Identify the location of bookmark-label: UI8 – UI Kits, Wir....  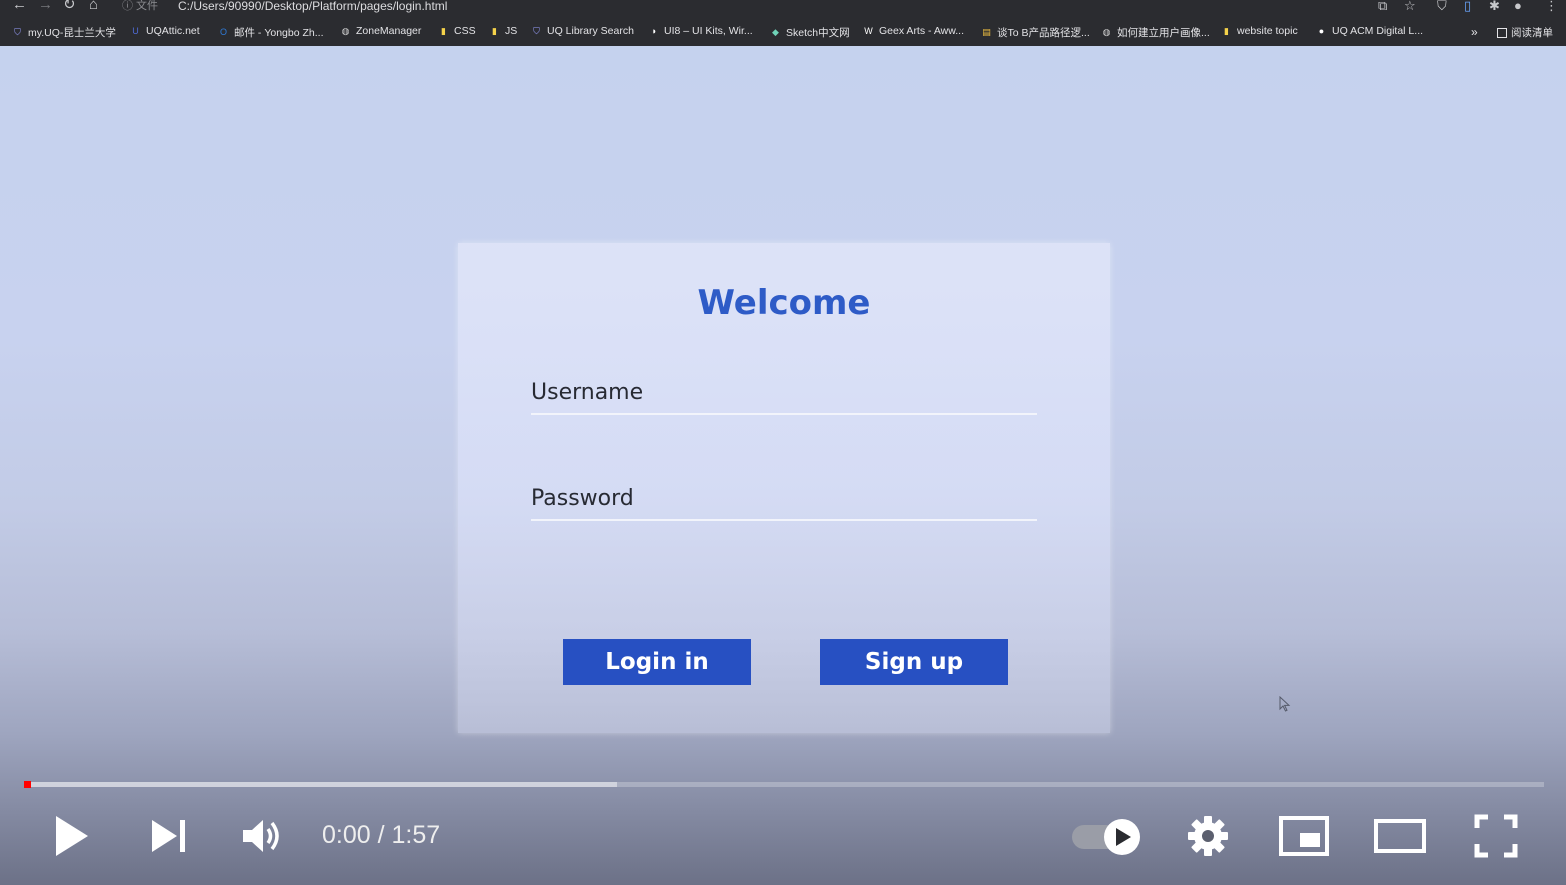
(708, 31).